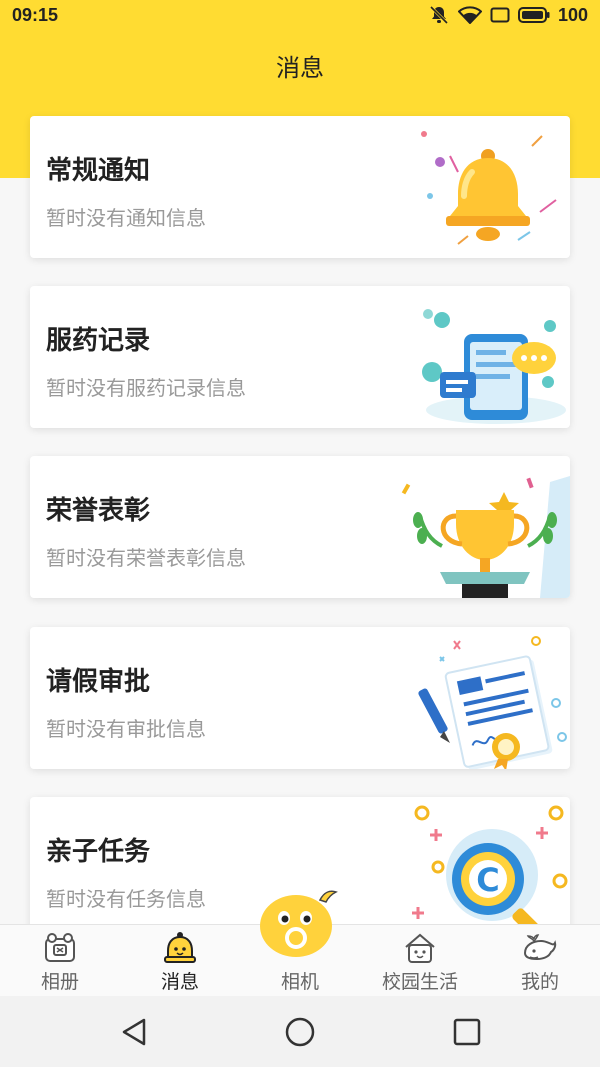 The image size is (600, 1067). Describe the element at coordinates (489, 188) in the screenshot. I see `bell-illustration-icon` at that location.